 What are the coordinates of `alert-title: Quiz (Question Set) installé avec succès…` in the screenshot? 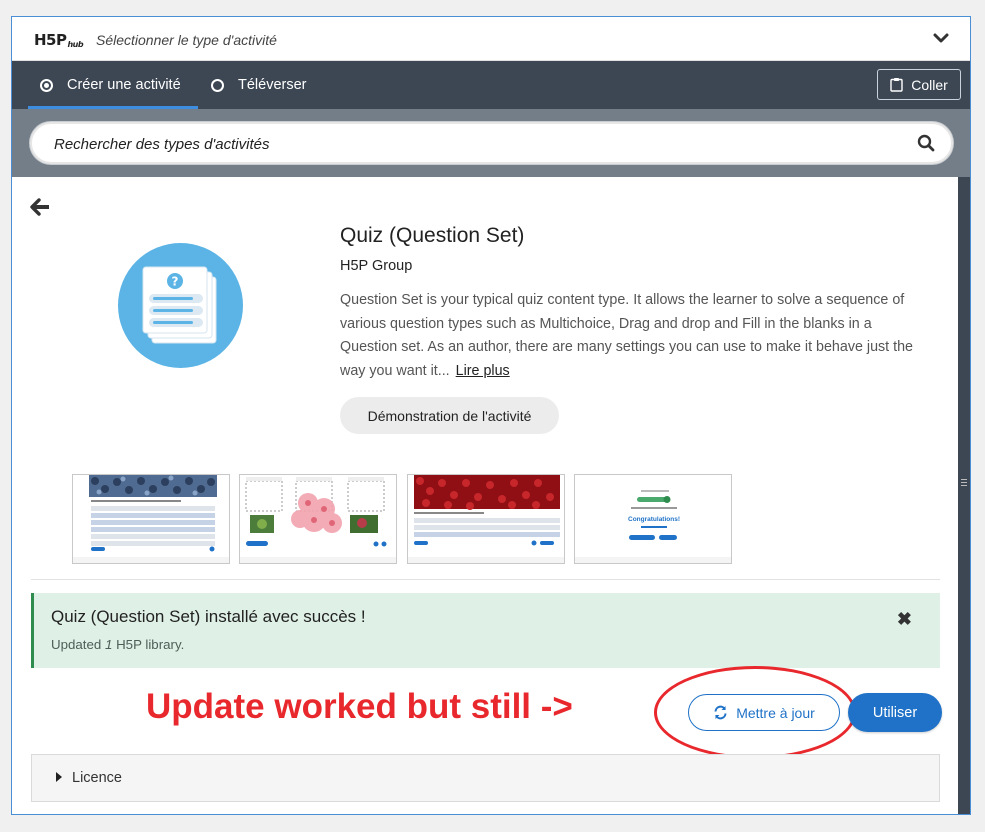 It's located at (208, 616).